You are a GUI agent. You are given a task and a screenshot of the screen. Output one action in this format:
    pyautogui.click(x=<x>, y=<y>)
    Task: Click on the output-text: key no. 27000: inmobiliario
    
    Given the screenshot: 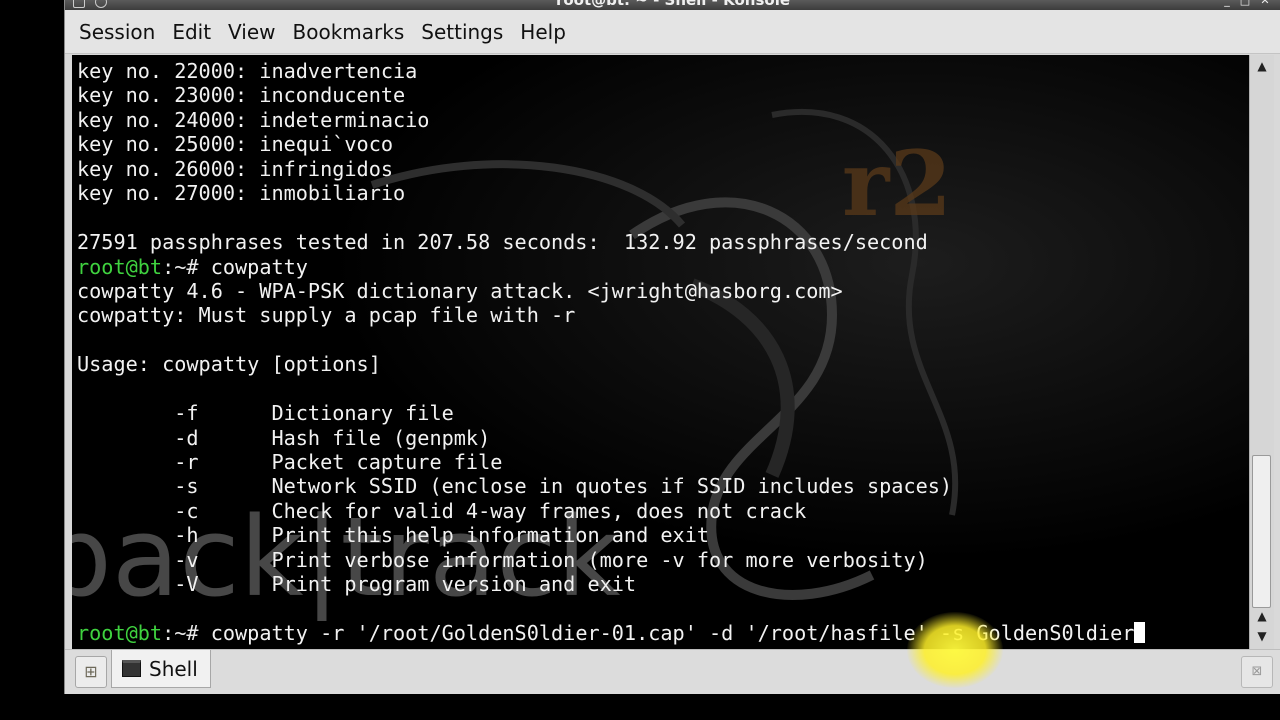 What is the action you would take?
    pyautogui.click(x=241, y=193)
    